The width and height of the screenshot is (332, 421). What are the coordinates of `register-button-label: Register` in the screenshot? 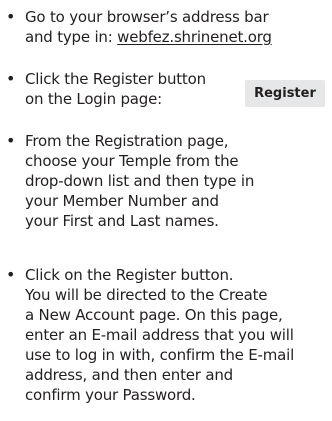 It's located at (285, 93).